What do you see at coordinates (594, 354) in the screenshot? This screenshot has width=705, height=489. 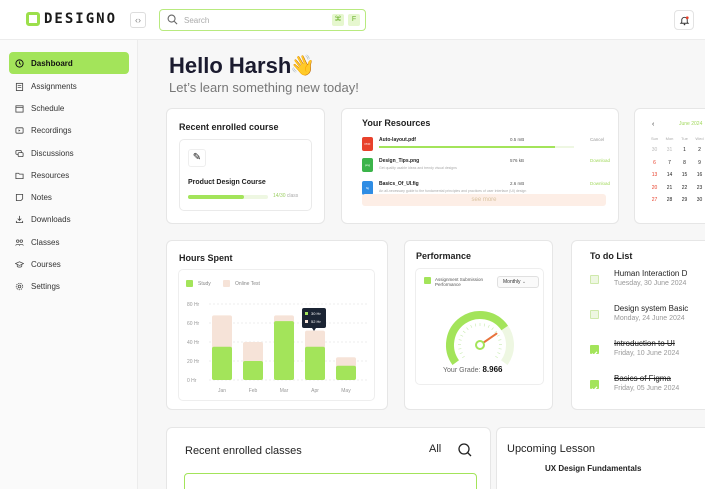 I see `check-icon` at bounding box center [594, 354].